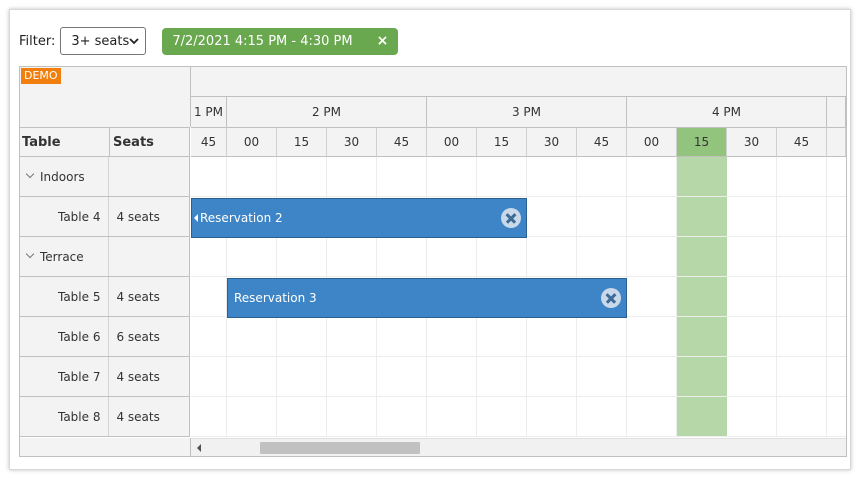 Image resolution: width=860 pixels, height=478 pixels. Describe the element at coordinates (79, 416) in the screenshot. I see `row-label: Table 8` at that location.